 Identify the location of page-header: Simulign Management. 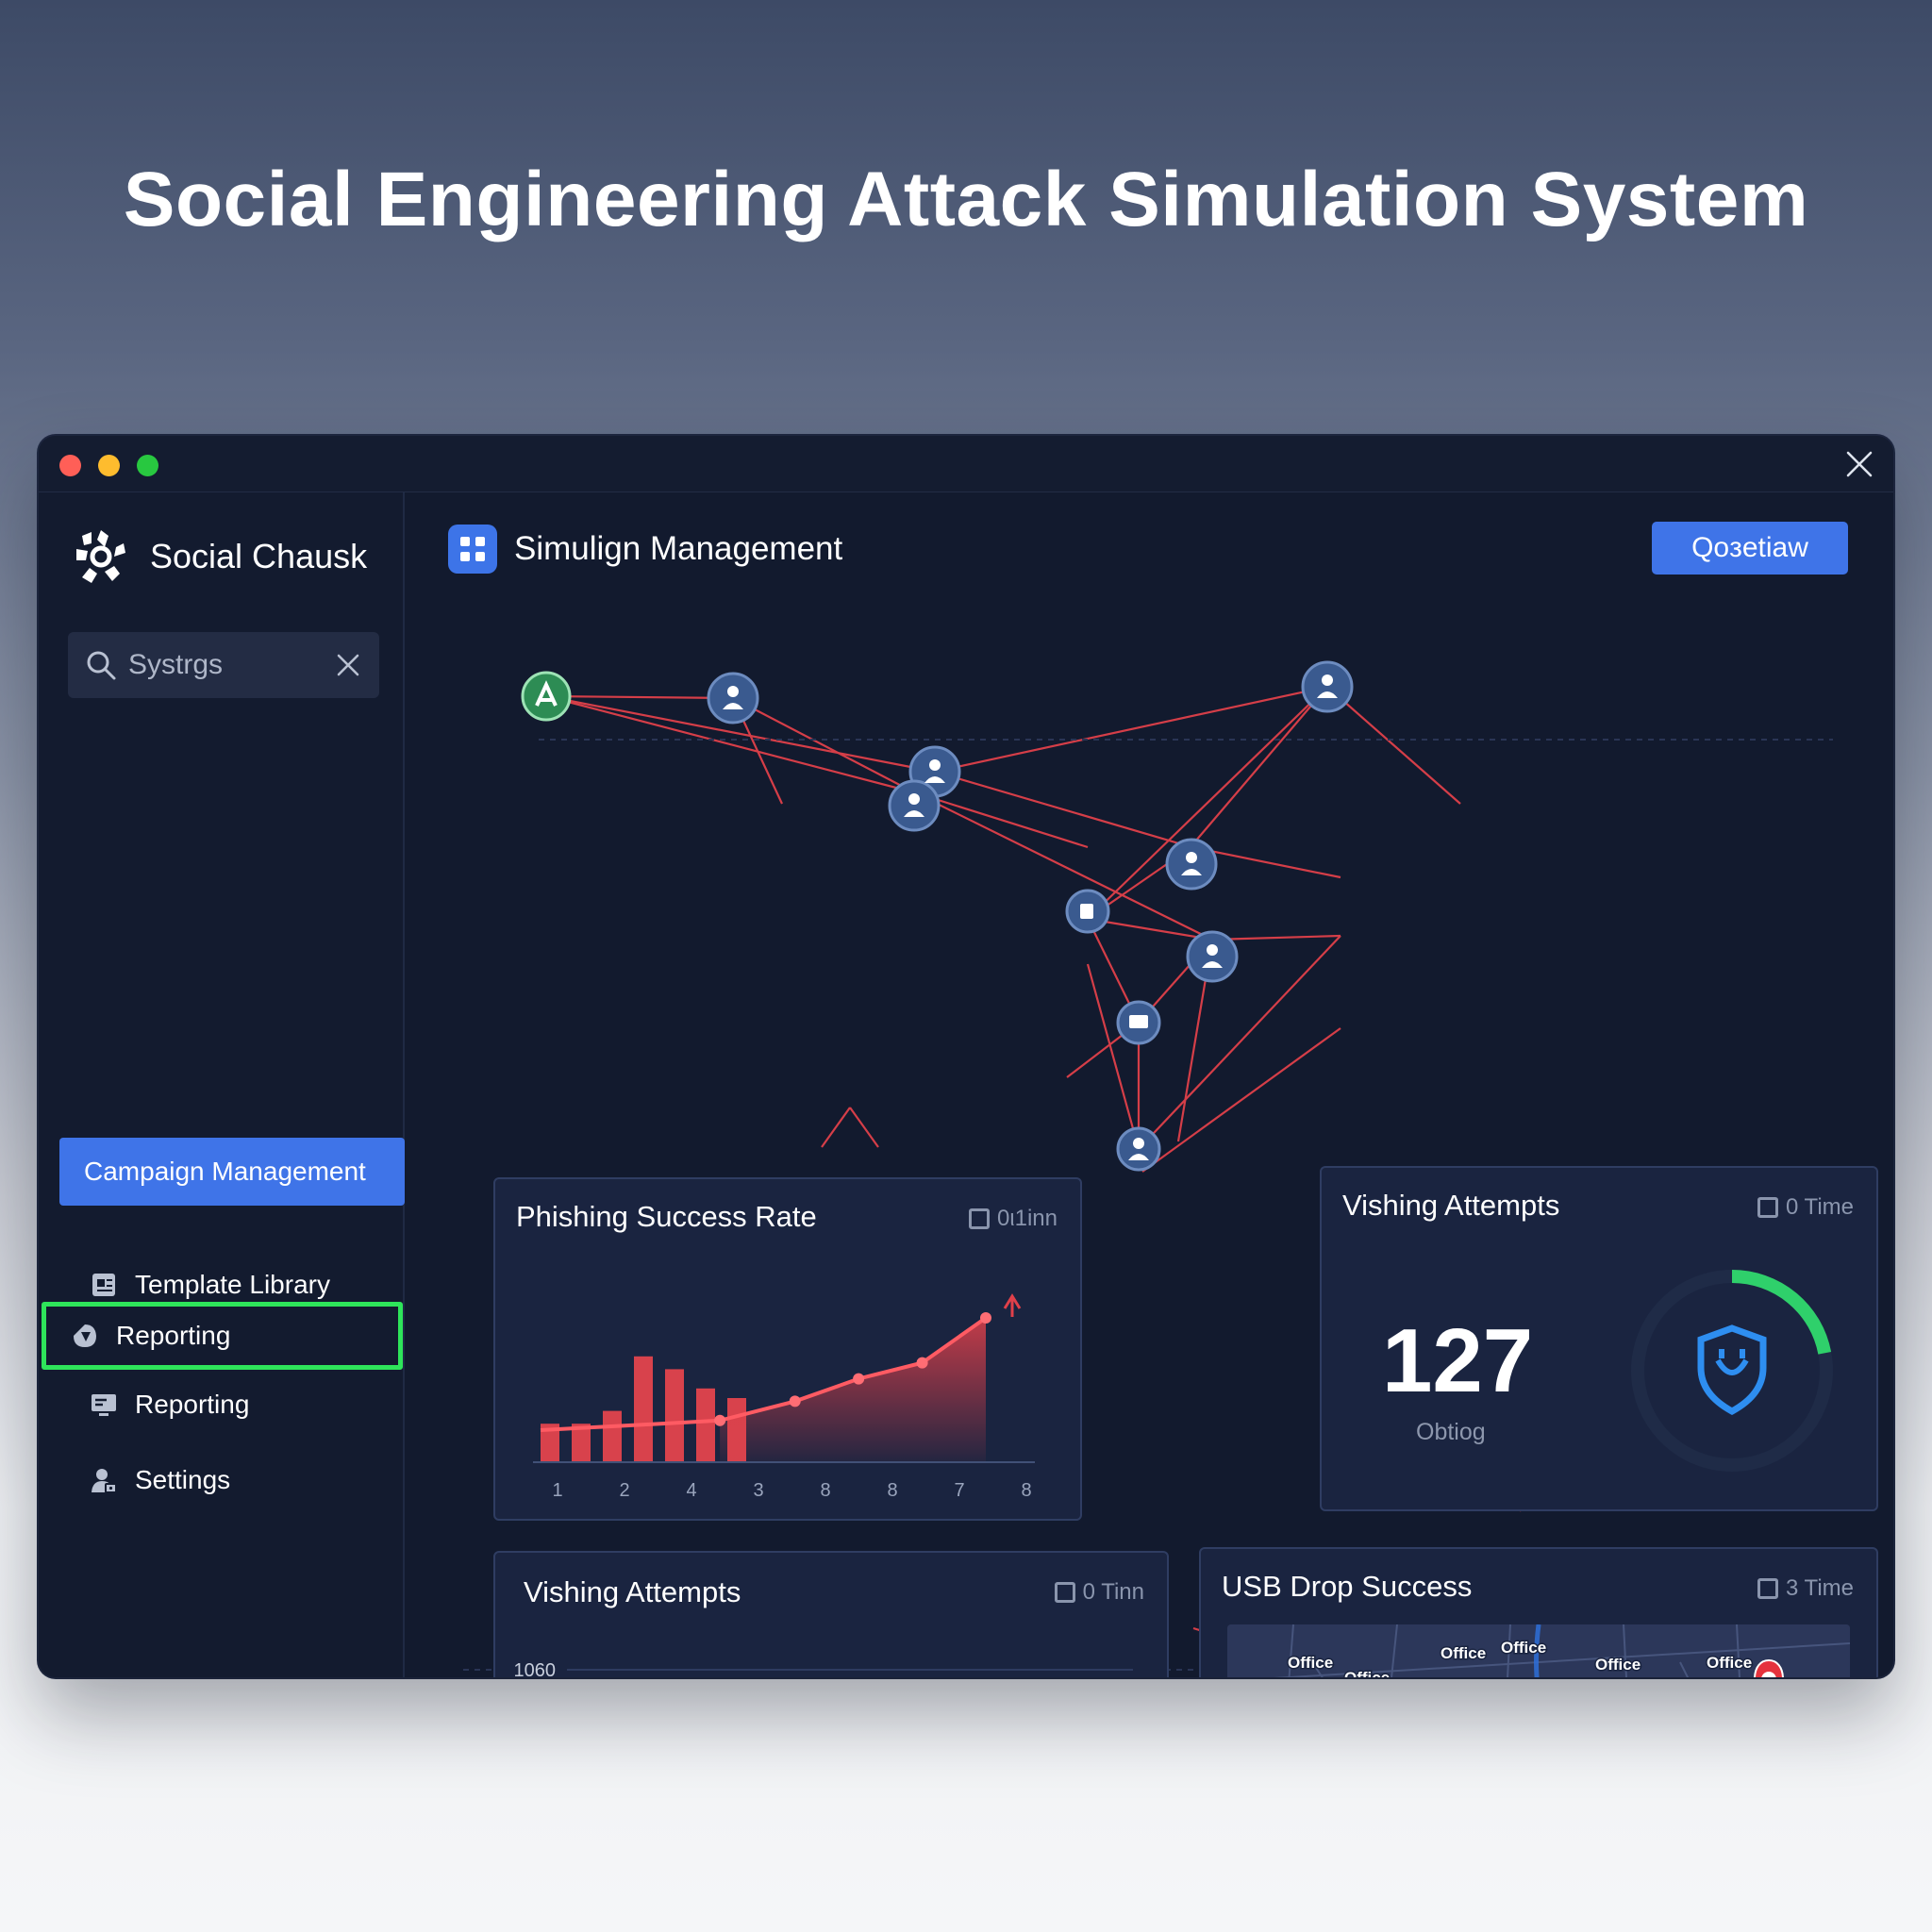
(645, 550).